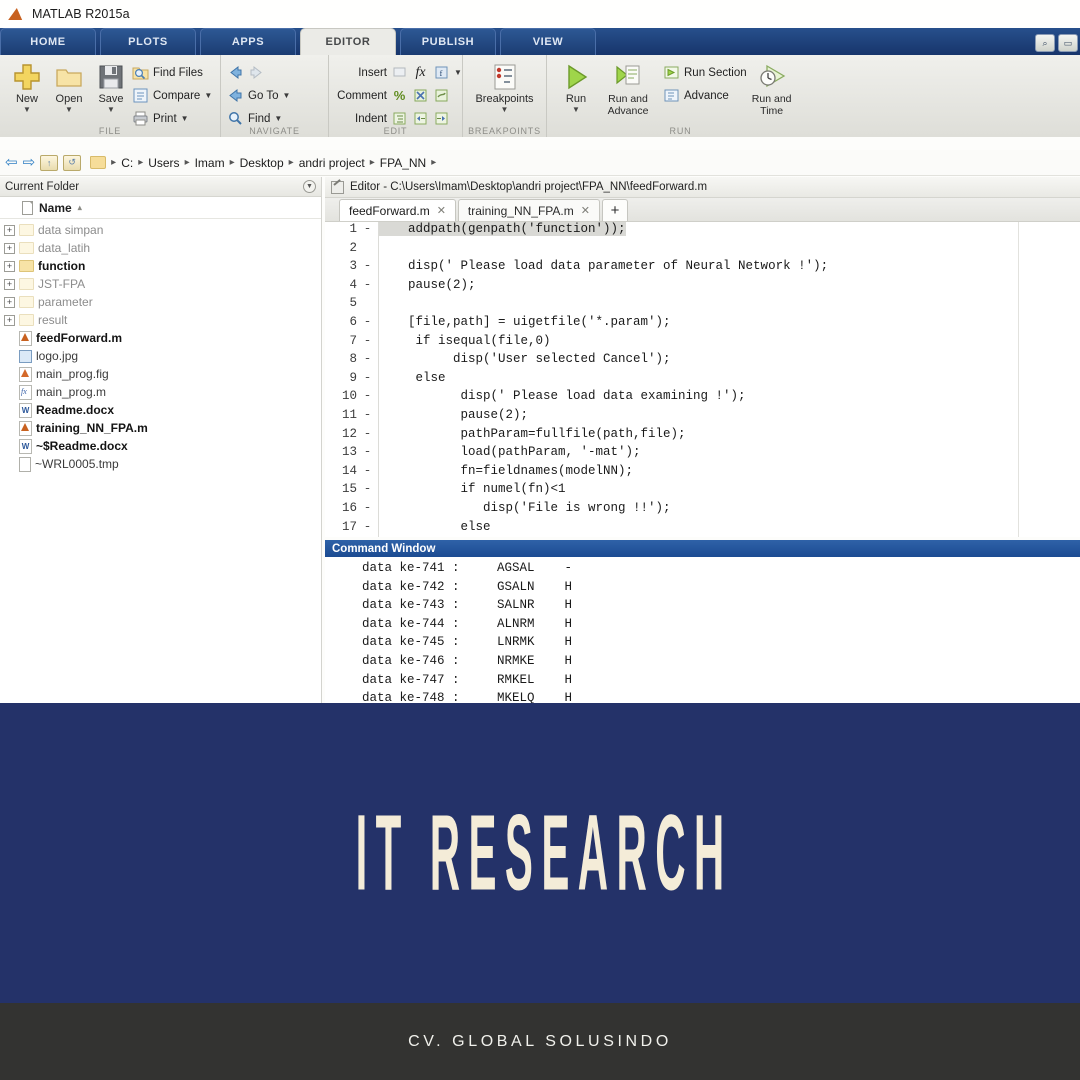 Image resolution: width=1080 pixels, height=1080 pixels. Describe the element at coordinates (772, 77) in the screenshot. I see `run-and-time-icon` at that location.